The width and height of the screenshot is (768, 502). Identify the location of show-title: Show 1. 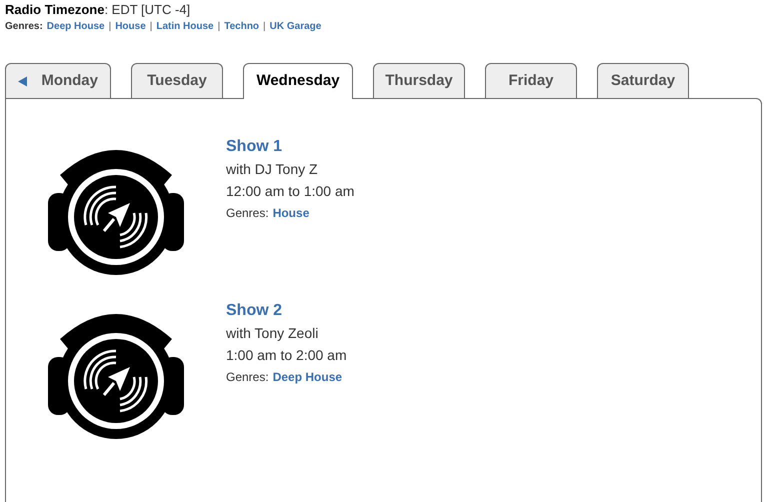
(290, 147).